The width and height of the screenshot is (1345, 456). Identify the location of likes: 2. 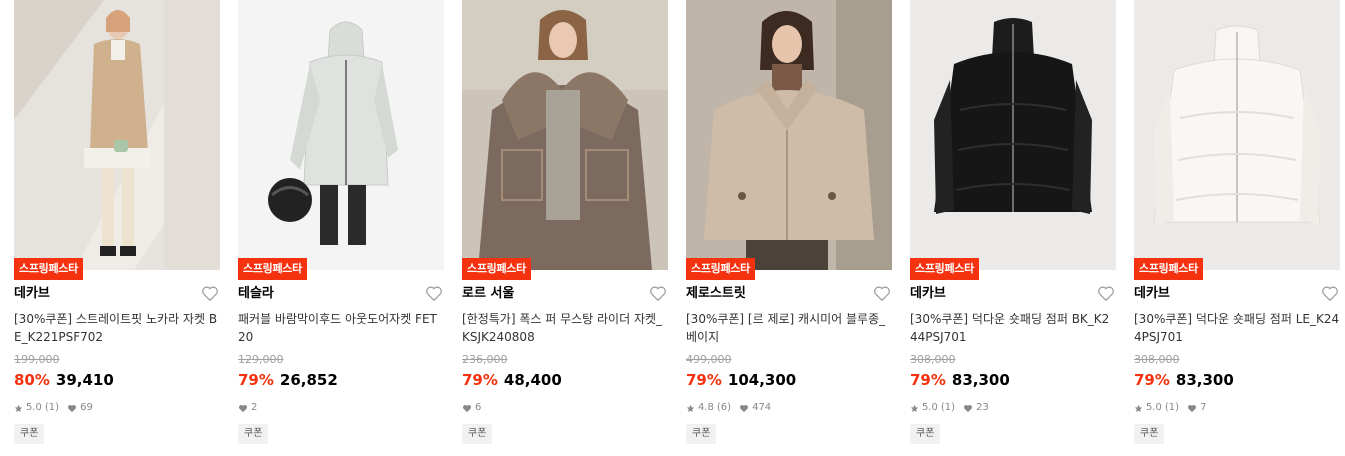
(247, 408).